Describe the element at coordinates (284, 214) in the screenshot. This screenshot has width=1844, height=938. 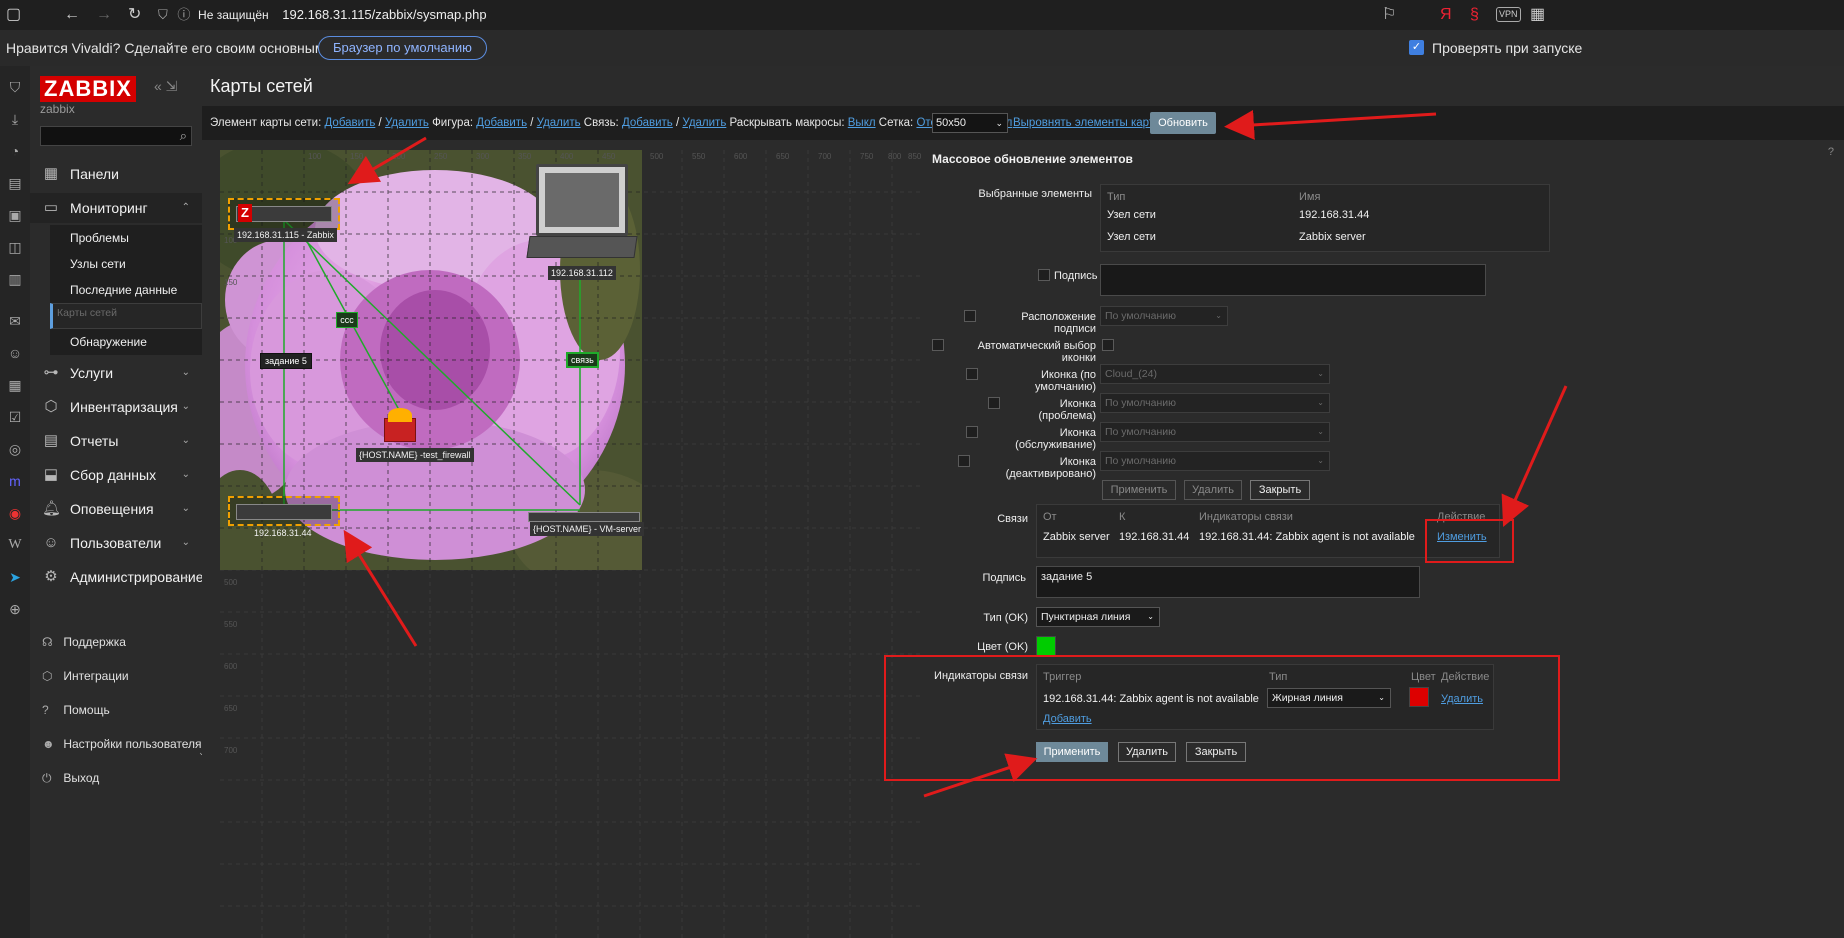
I see `zabbix-server-element: Z` at that location.